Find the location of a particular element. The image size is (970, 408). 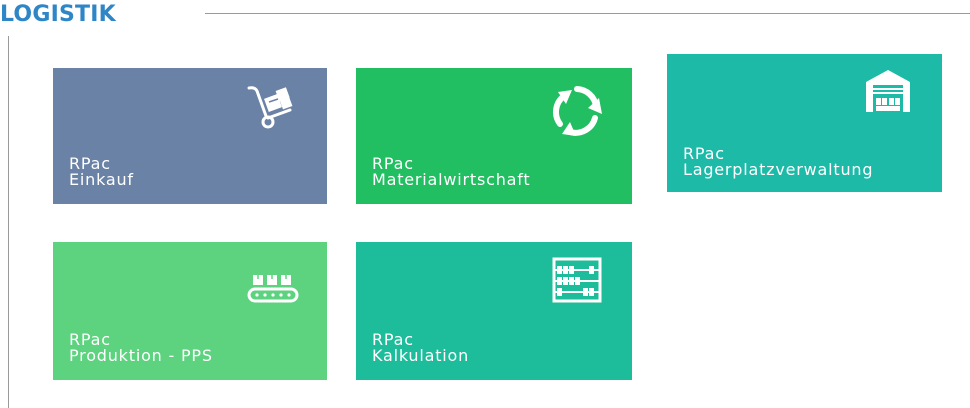

tile-label: RPac Einkauf is located at coordinates (101, 172).